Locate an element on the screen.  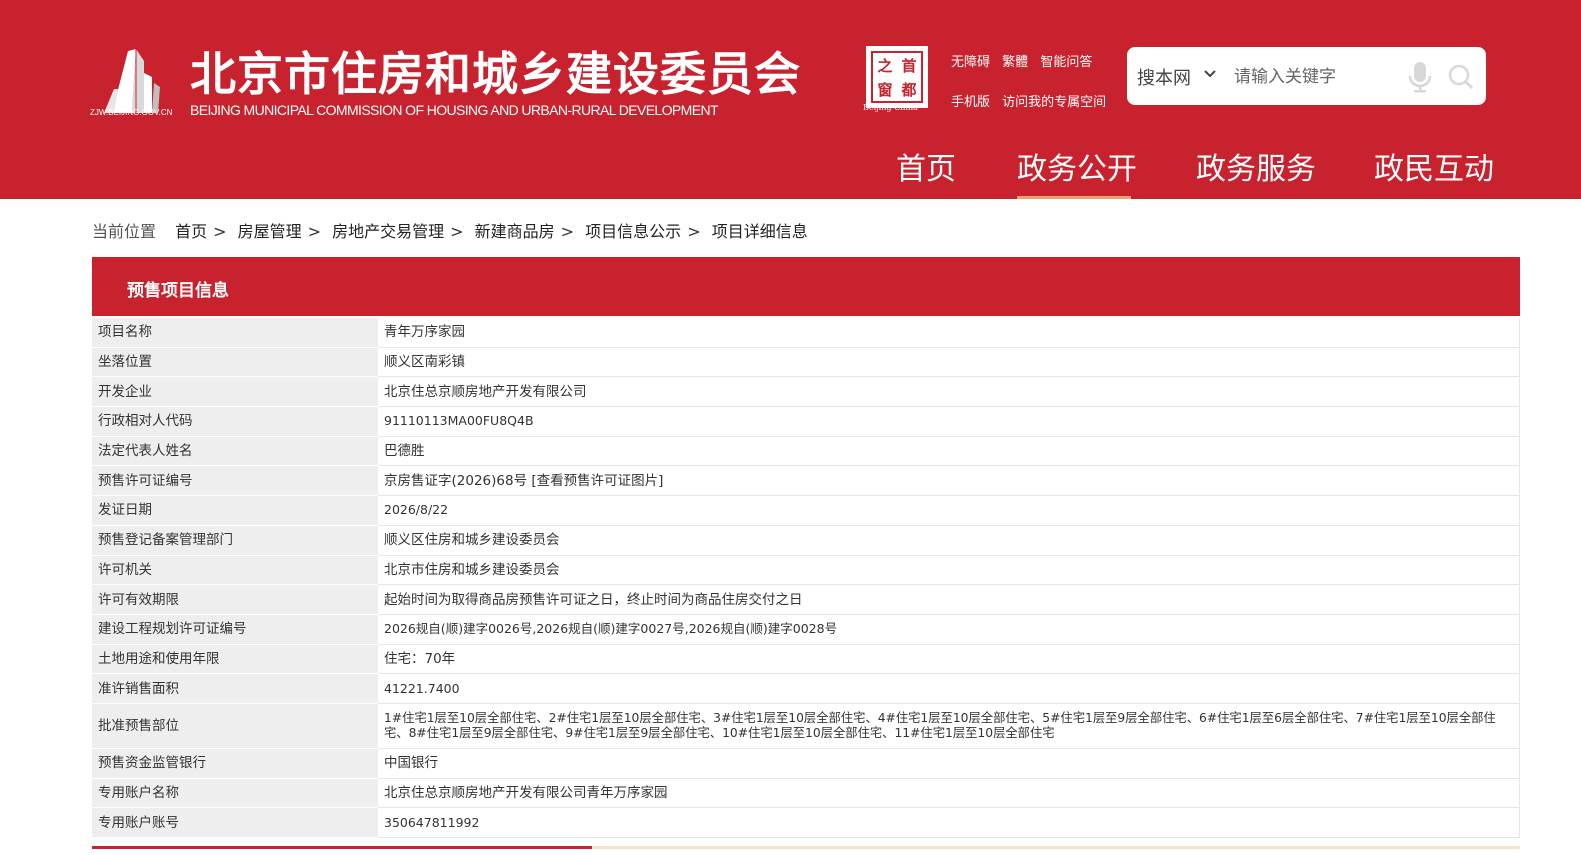
row-value: 起始时间为取得商品房预售许可证之日，终止时间为商品住房交付之日 is located at coordinates (949, 599).